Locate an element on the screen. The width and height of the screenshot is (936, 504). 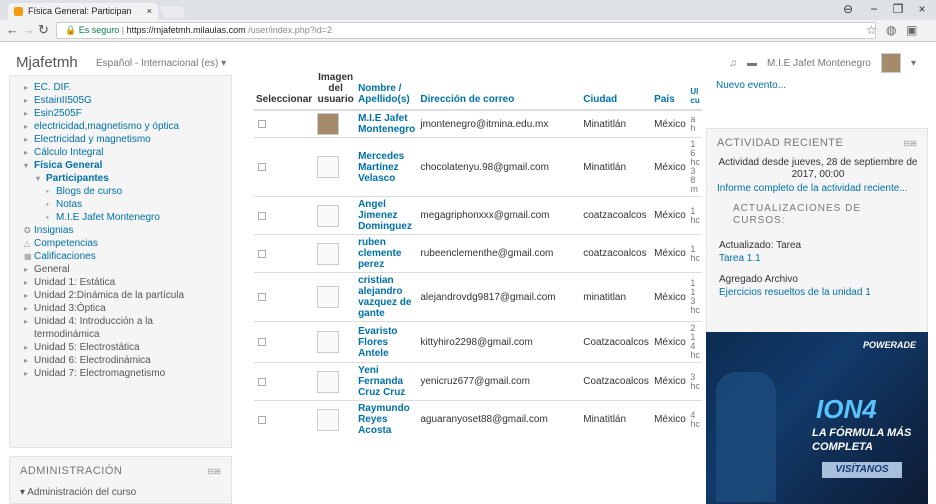
nav-item: ▾ Física General is located at coordinates (127, 166).